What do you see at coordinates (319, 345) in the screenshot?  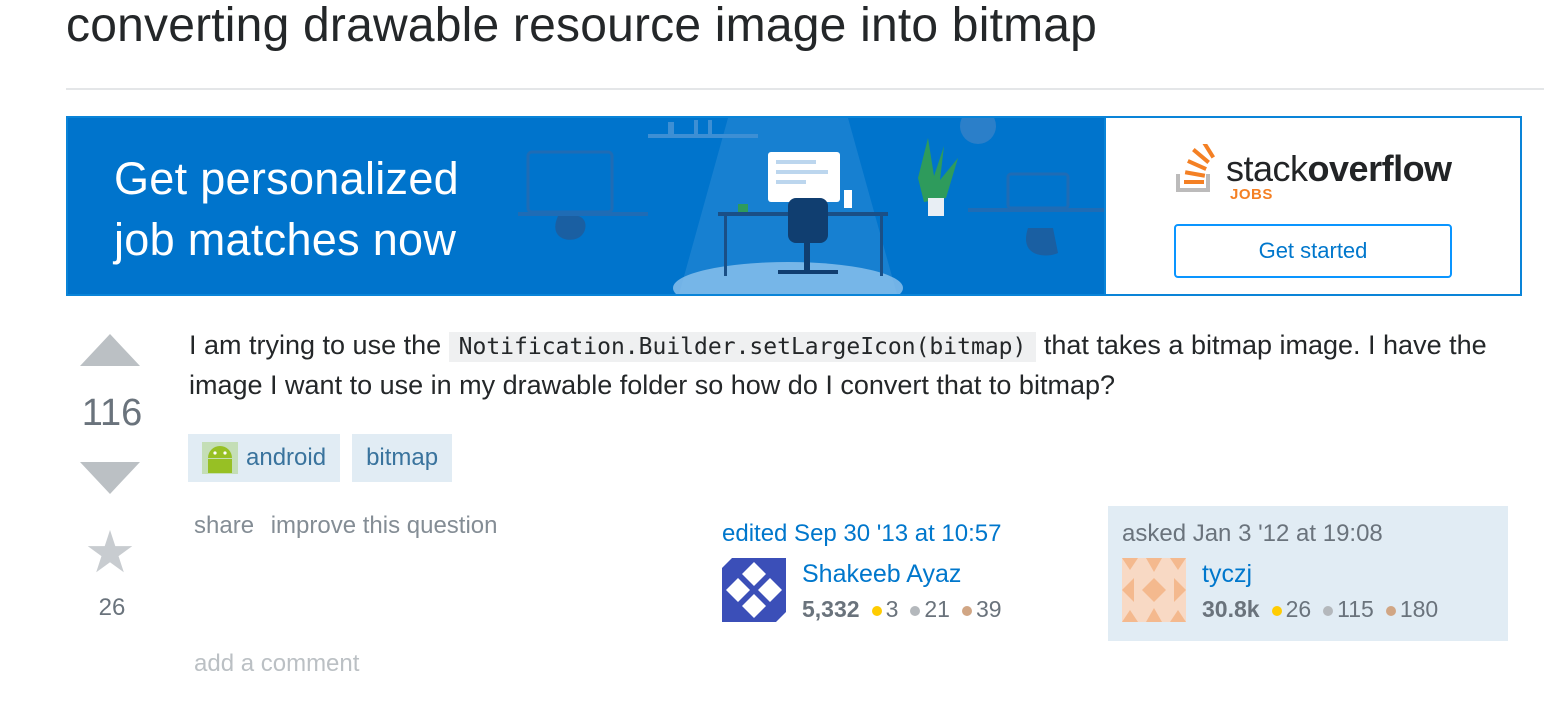 I see `body-text-start: I am trying to use the` at bounding box center [319, 345].